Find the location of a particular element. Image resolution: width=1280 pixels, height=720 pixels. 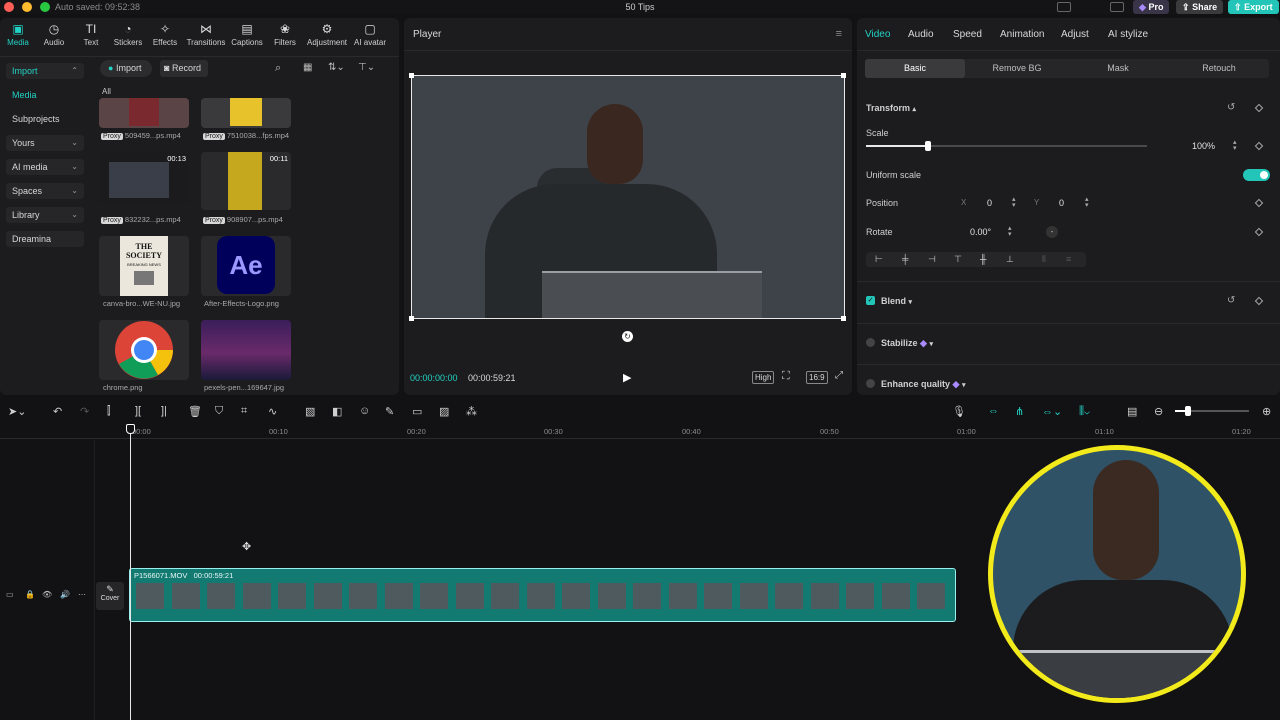

enhance-section-title: Enhance quality ◆ ▾ is located at coordinates (923, 384).